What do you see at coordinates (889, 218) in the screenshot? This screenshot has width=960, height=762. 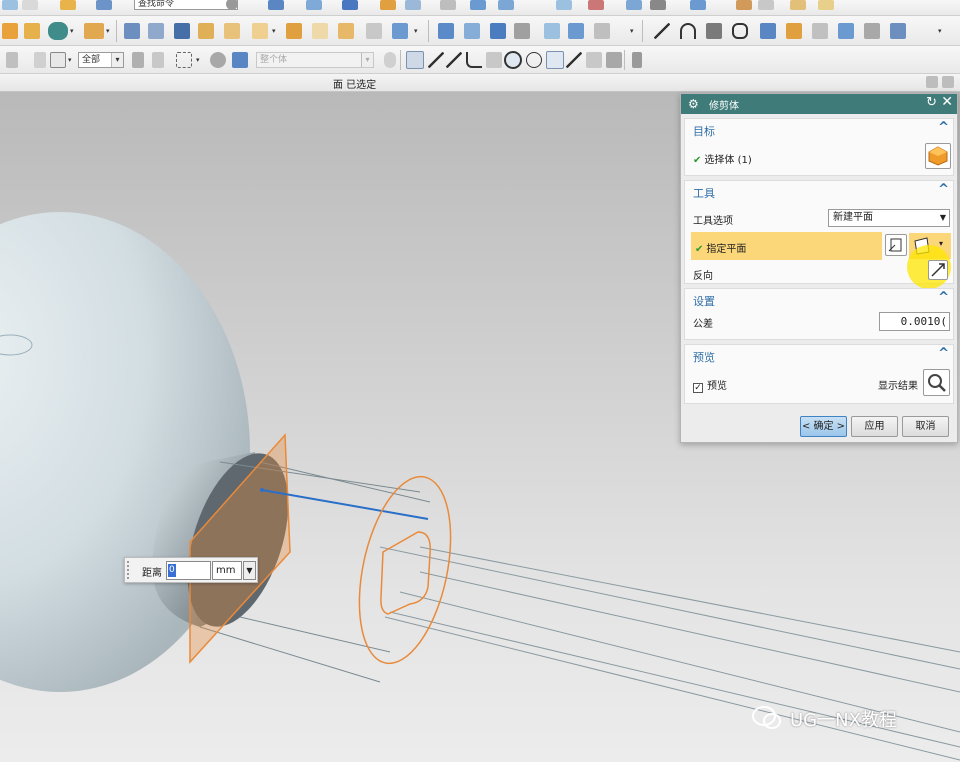 I see `tool-option-select: 新建平面 ▼` at bounding box center [889, 218].